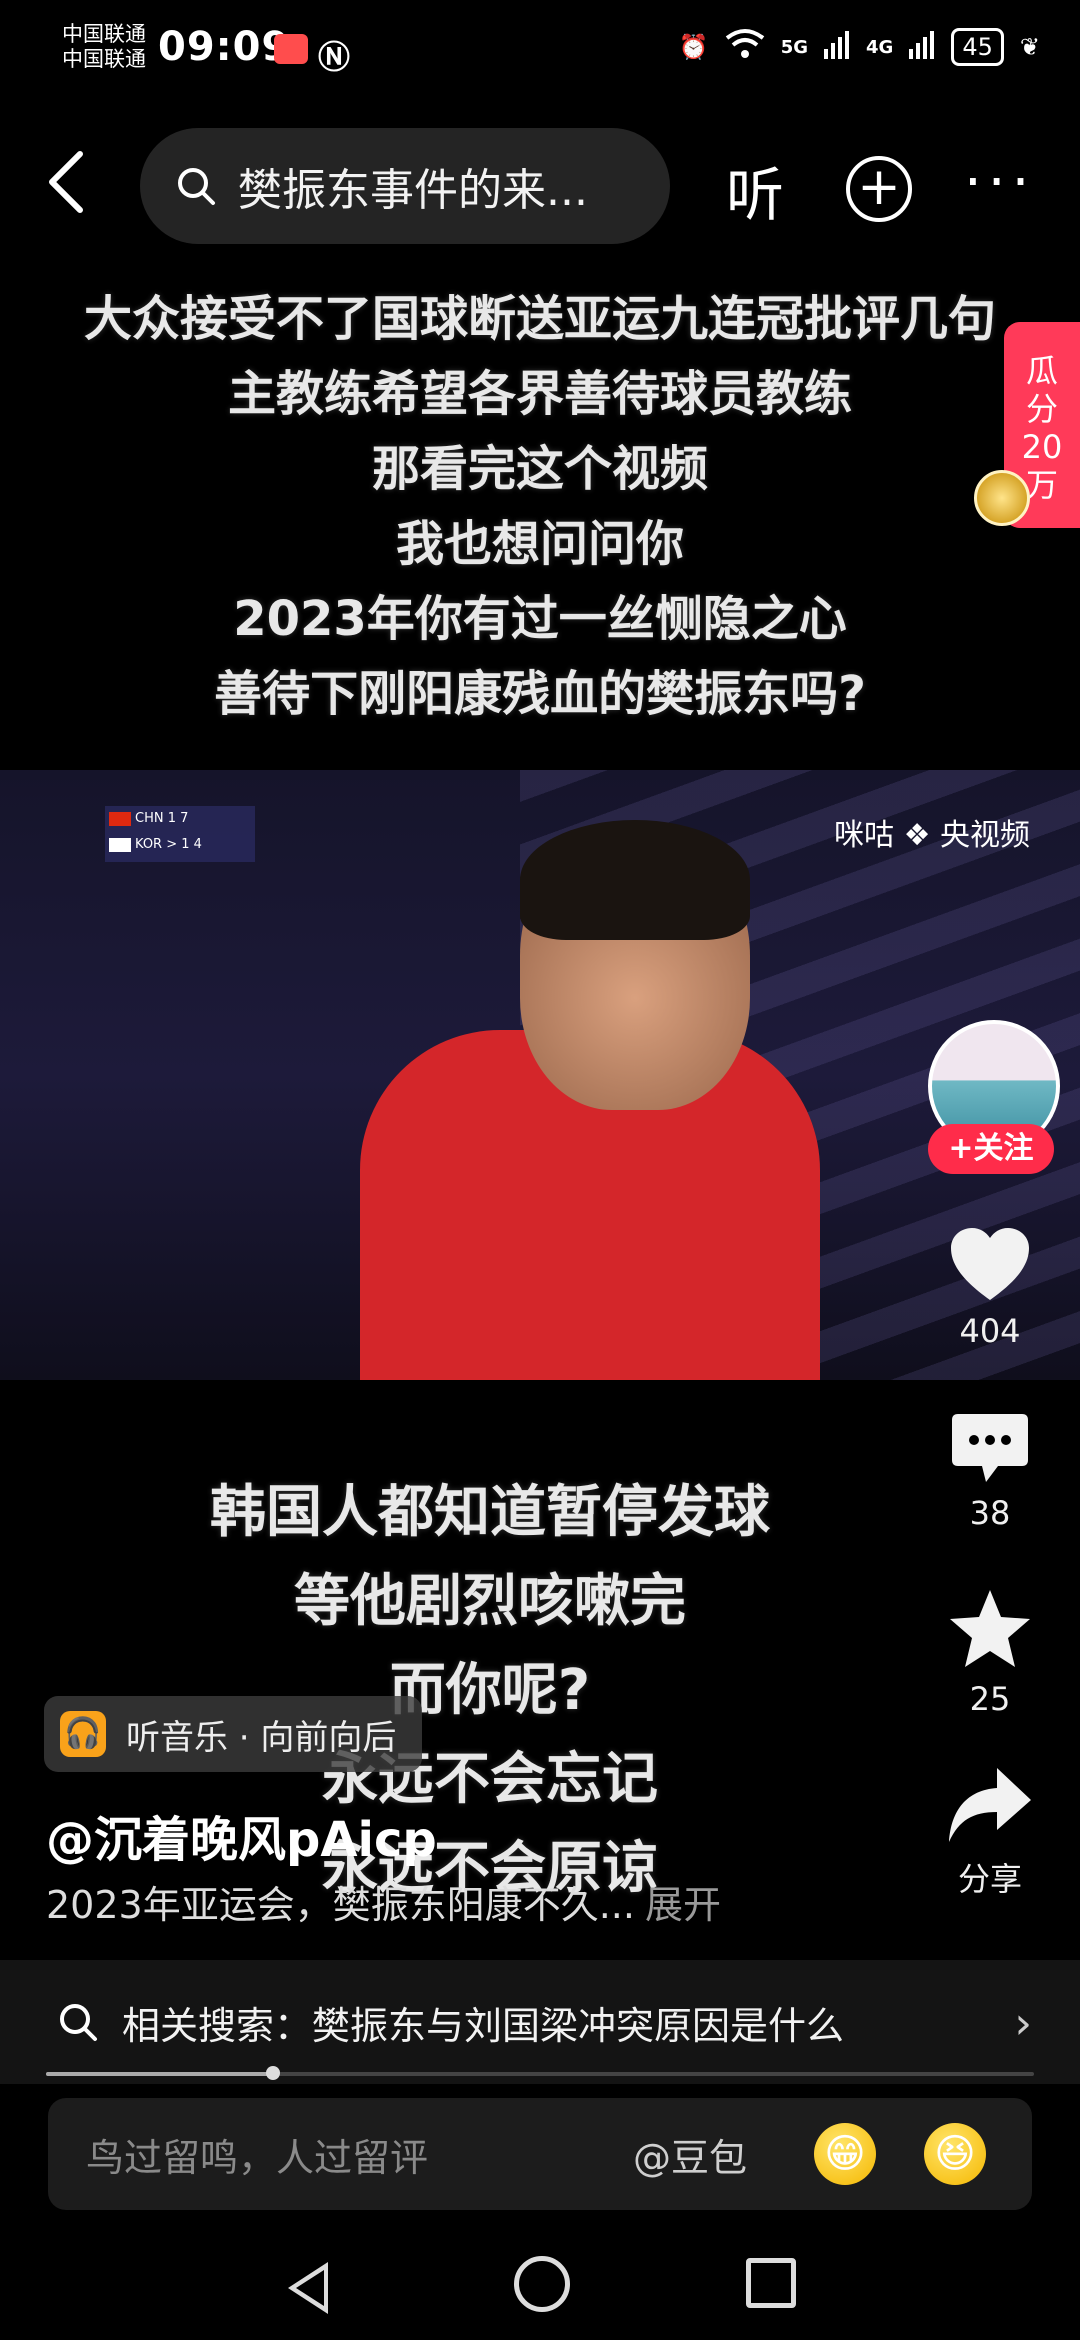  What do you see at coordinates (683, 1905) in the screenshot?
I see `expand-link: 展开` at bounding box center [683, 1905].